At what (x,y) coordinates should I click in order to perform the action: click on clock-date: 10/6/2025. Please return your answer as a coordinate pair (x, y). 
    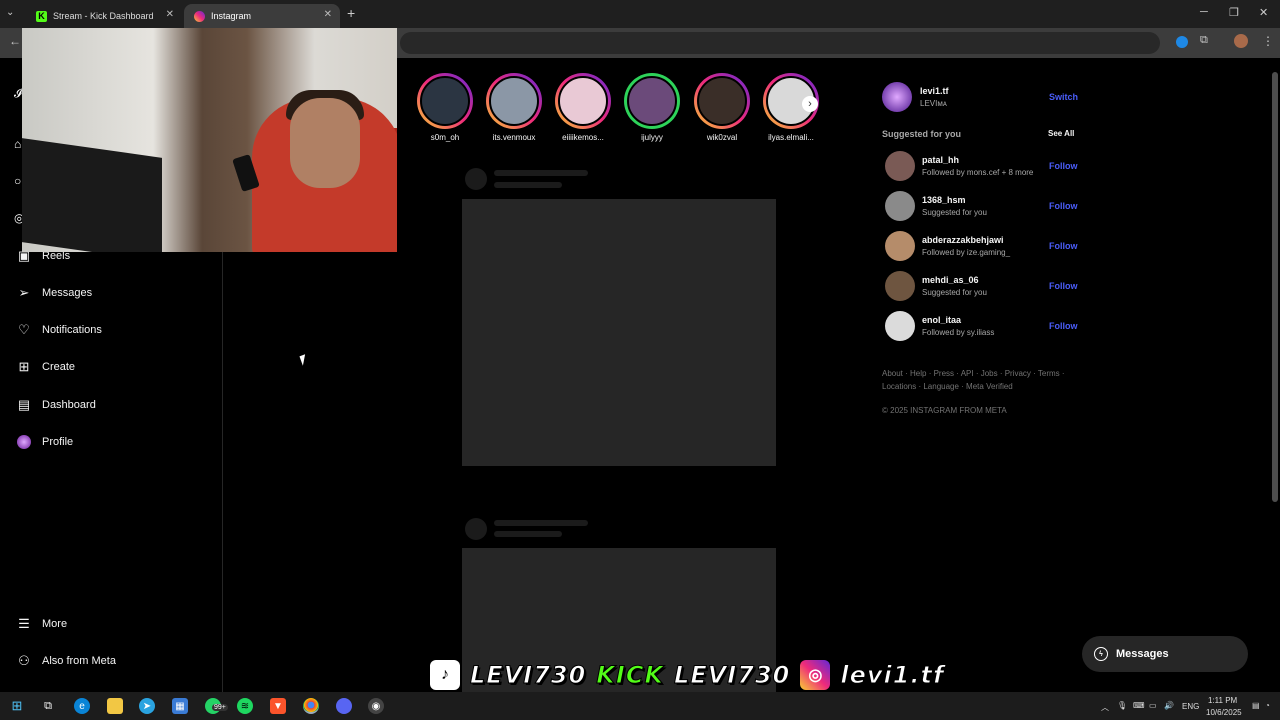
    Looking at the image, I should click on (1224, 712).